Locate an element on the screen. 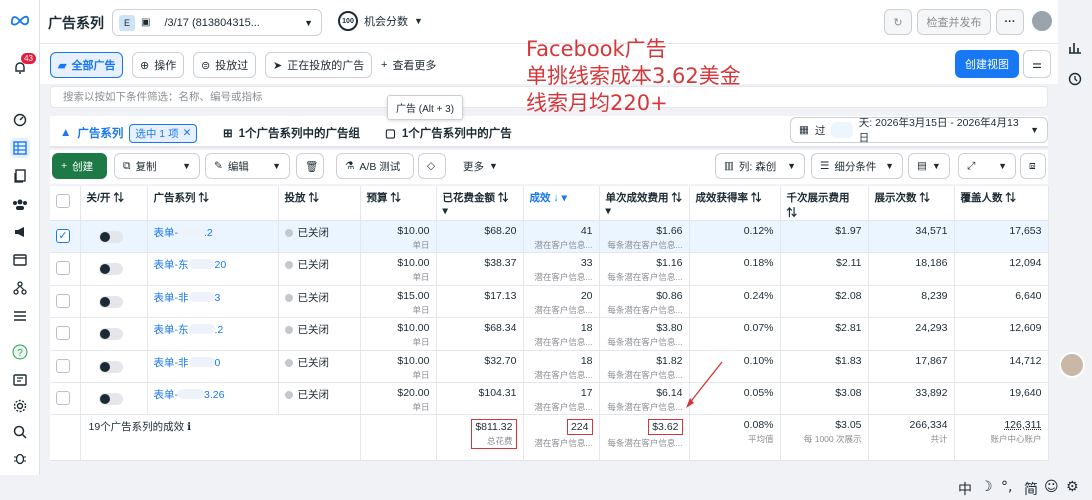  tag-button: ◇ is located at coordinates (432, 166).